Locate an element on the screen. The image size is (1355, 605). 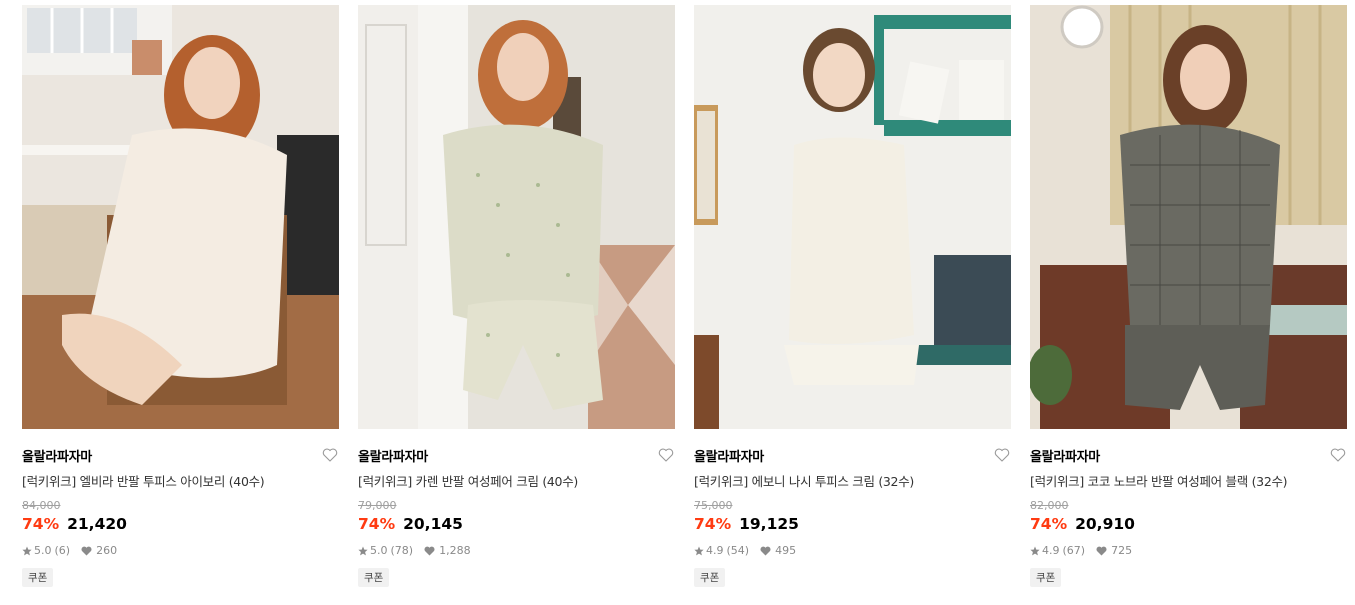
sale-price: 20,910 is located at coordinates (1105, 524).